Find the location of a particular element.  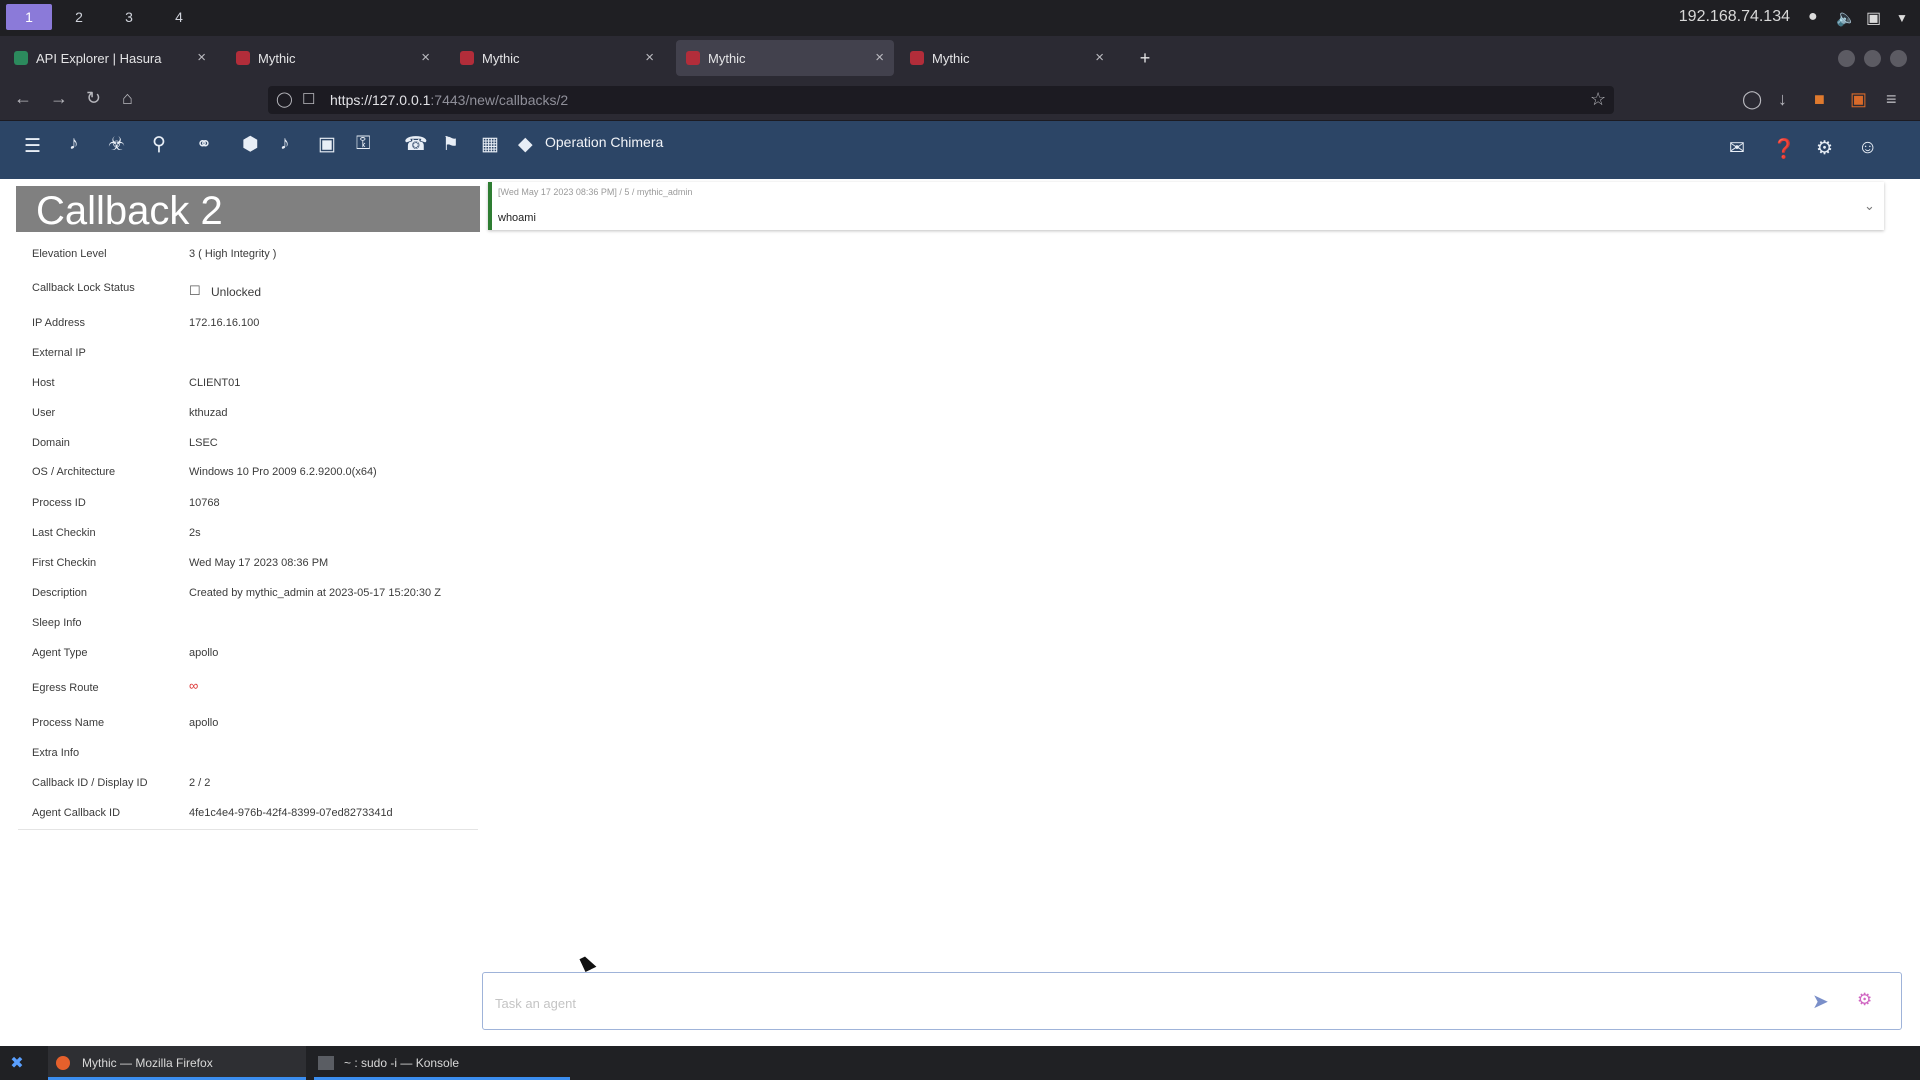

hamburger-menu-icon: ≡ is located at coordinates (1891, 99).